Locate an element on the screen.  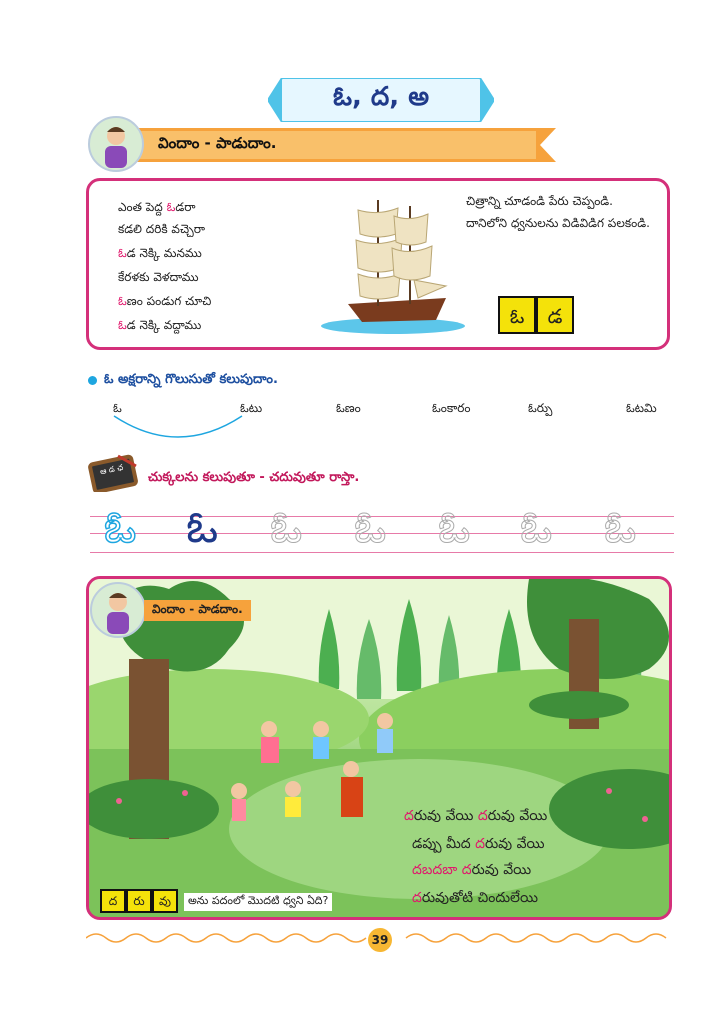
poem-line: కేరళకు వెళదాము is located at coordinates (158, 277).